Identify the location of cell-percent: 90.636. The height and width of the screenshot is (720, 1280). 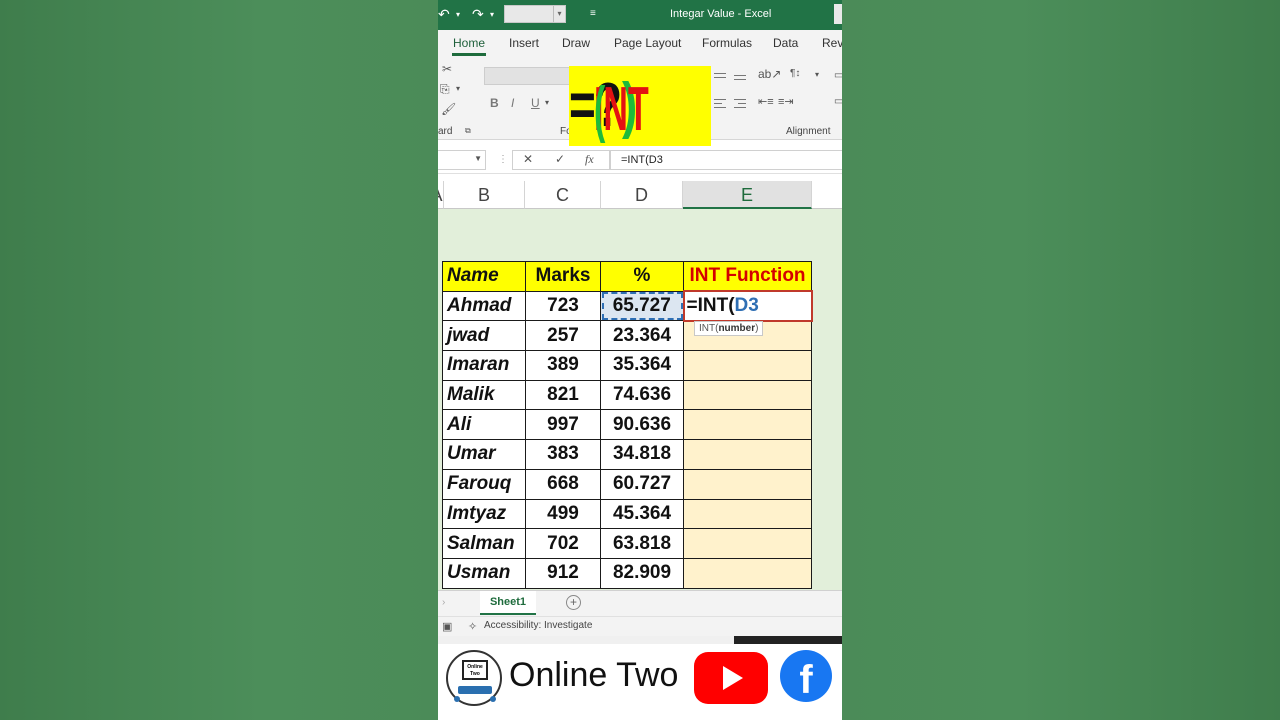
(642, 425).